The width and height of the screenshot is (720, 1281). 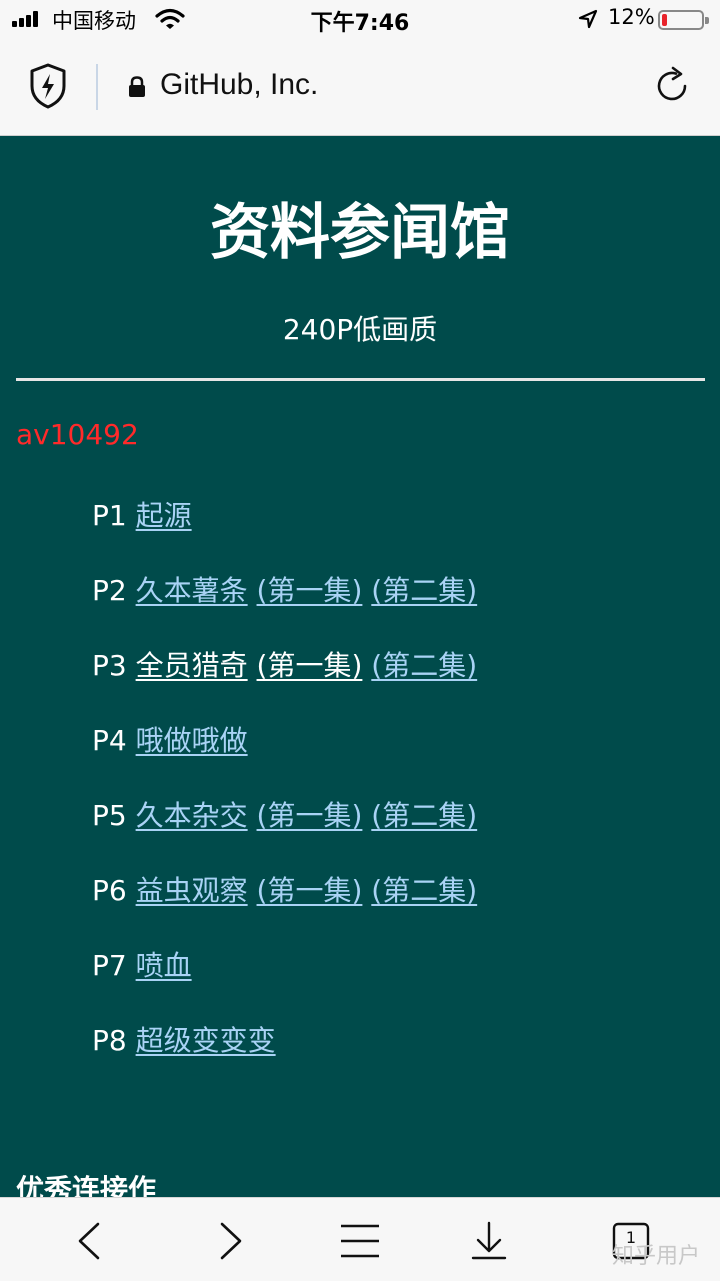 What do you see at coordinates (360, 19) in the screenshot?
I see `status-bar: 中国移动 下午7:46 12%` at bounding box center [360, 19].